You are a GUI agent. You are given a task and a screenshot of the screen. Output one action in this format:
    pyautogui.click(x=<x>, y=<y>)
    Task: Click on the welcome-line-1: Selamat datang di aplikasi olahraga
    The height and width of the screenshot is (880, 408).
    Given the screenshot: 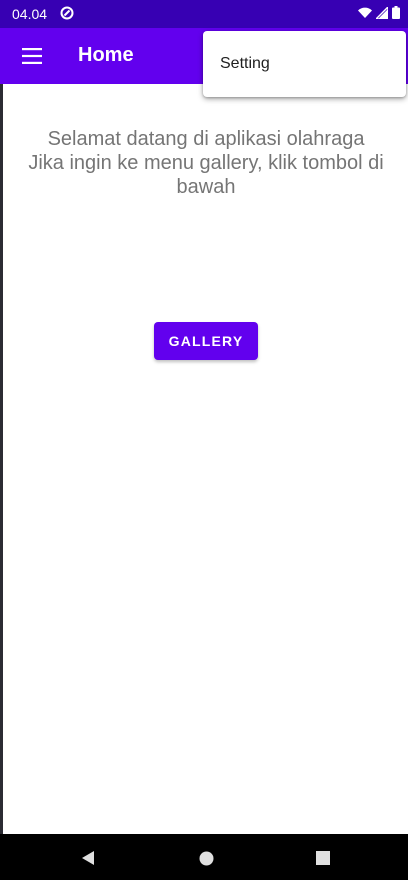 What is the action you would take?
    pyautogui.click(x=206, y=139)
    